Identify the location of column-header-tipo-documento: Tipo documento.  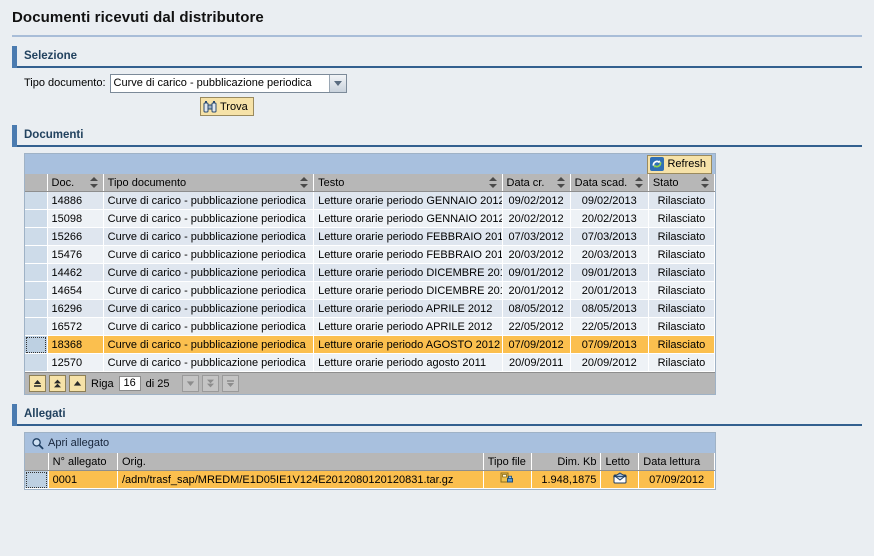
(209, 183).